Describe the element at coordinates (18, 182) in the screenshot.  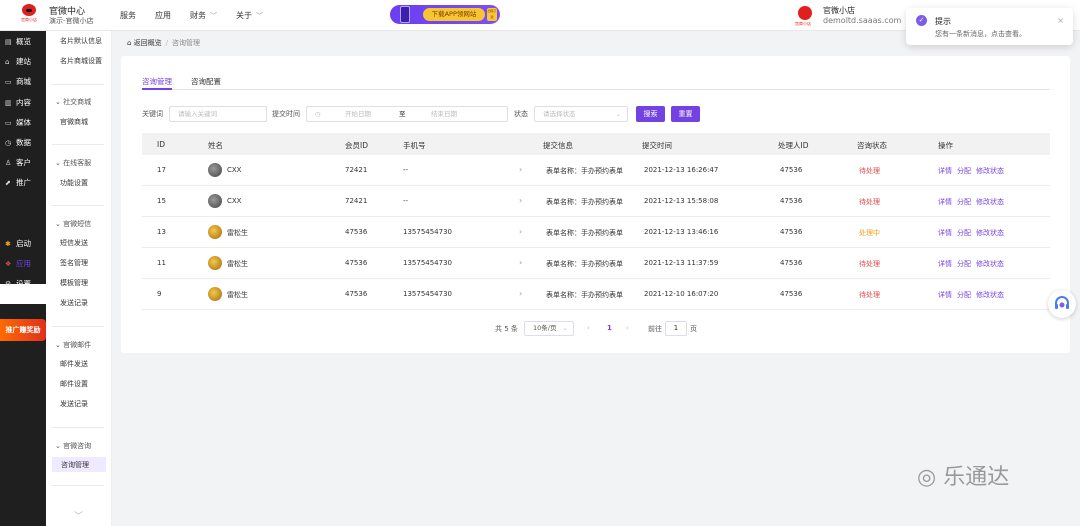
I see `sidebar-item-promote: ⬈ 推广` at that location.